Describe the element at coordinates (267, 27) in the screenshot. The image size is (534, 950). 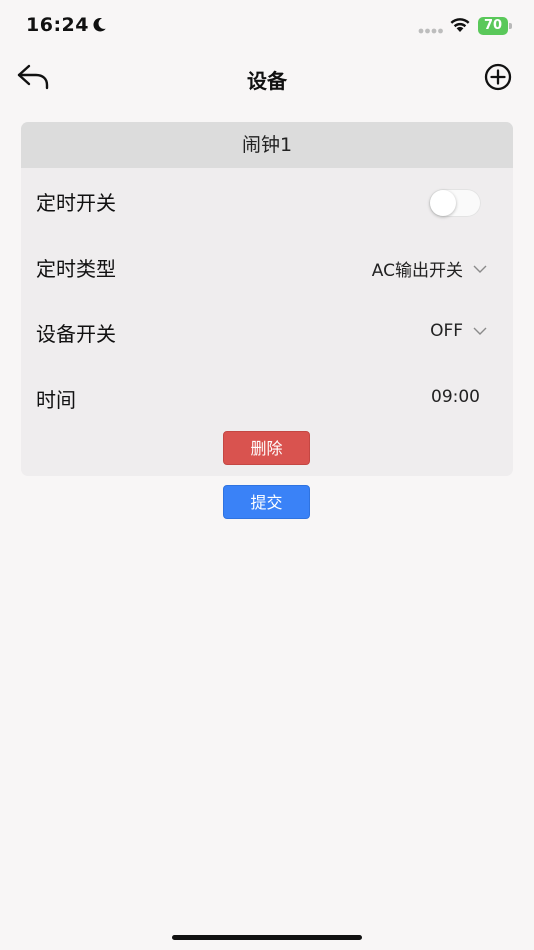
I see `status-bar: 16:24 70` at that location.